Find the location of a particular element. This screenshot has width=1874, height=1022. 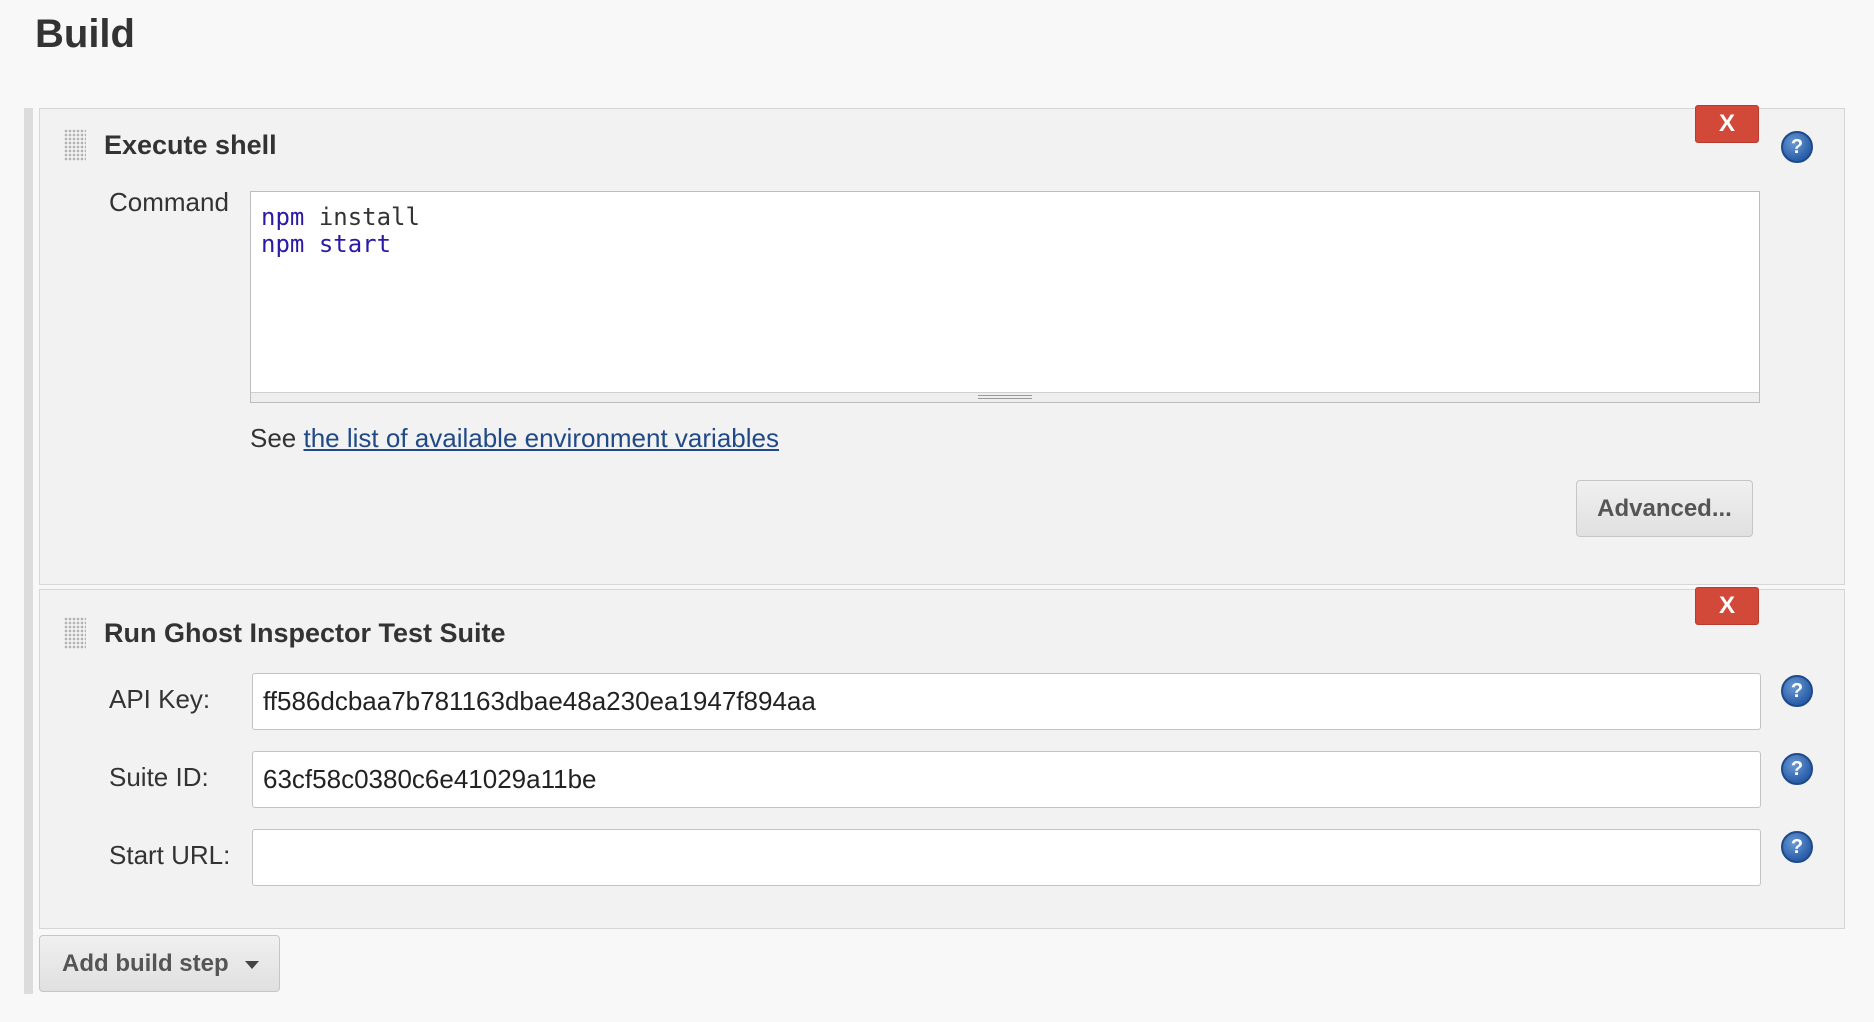

add-build-step-button: Add build step is located at coordinates (159, 963).